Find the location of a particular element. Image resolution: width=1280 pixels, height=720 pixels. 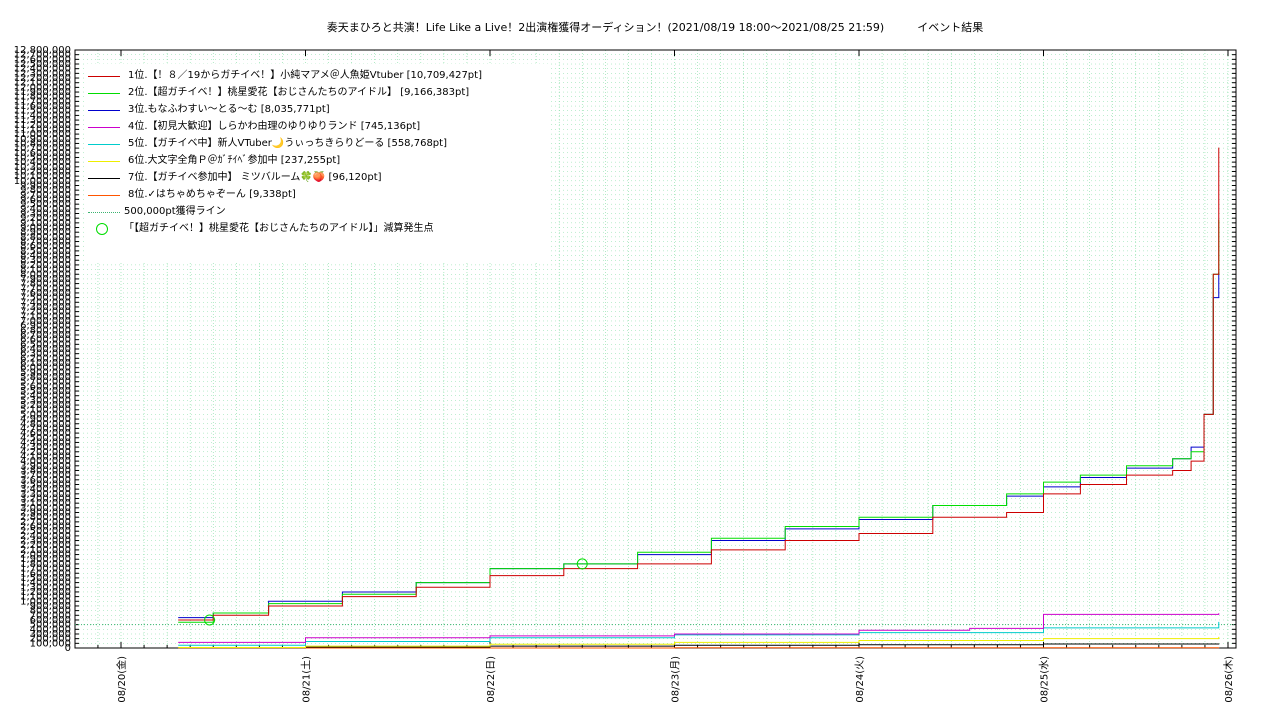

legend-item: 4位.【初見大歓迎】しらかわ由理のゆりゆりランド [745,136pt] is located at coordinates (316, 127).